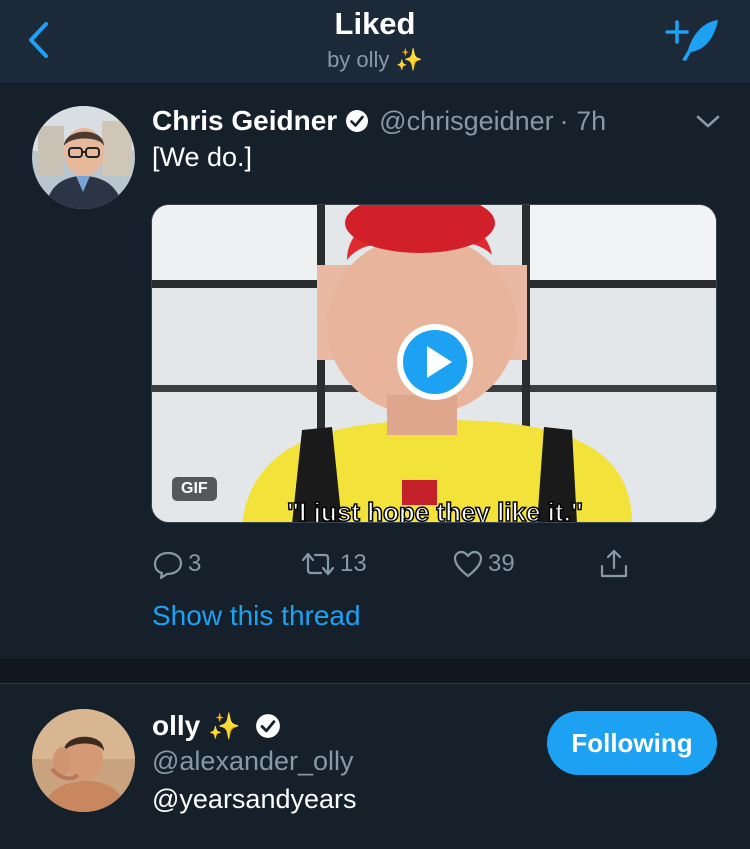 This screenshot has width=750, height=849. I want to click on share-button, so click(614, 564).